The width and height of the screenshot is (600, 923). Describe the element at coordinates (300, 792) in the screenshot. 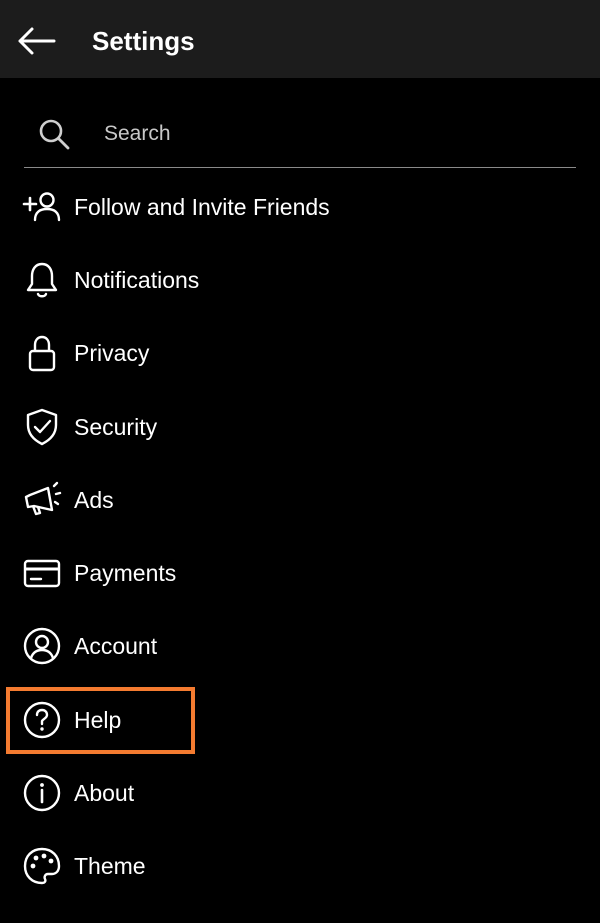

I see `menu-item-about: About` at that location.